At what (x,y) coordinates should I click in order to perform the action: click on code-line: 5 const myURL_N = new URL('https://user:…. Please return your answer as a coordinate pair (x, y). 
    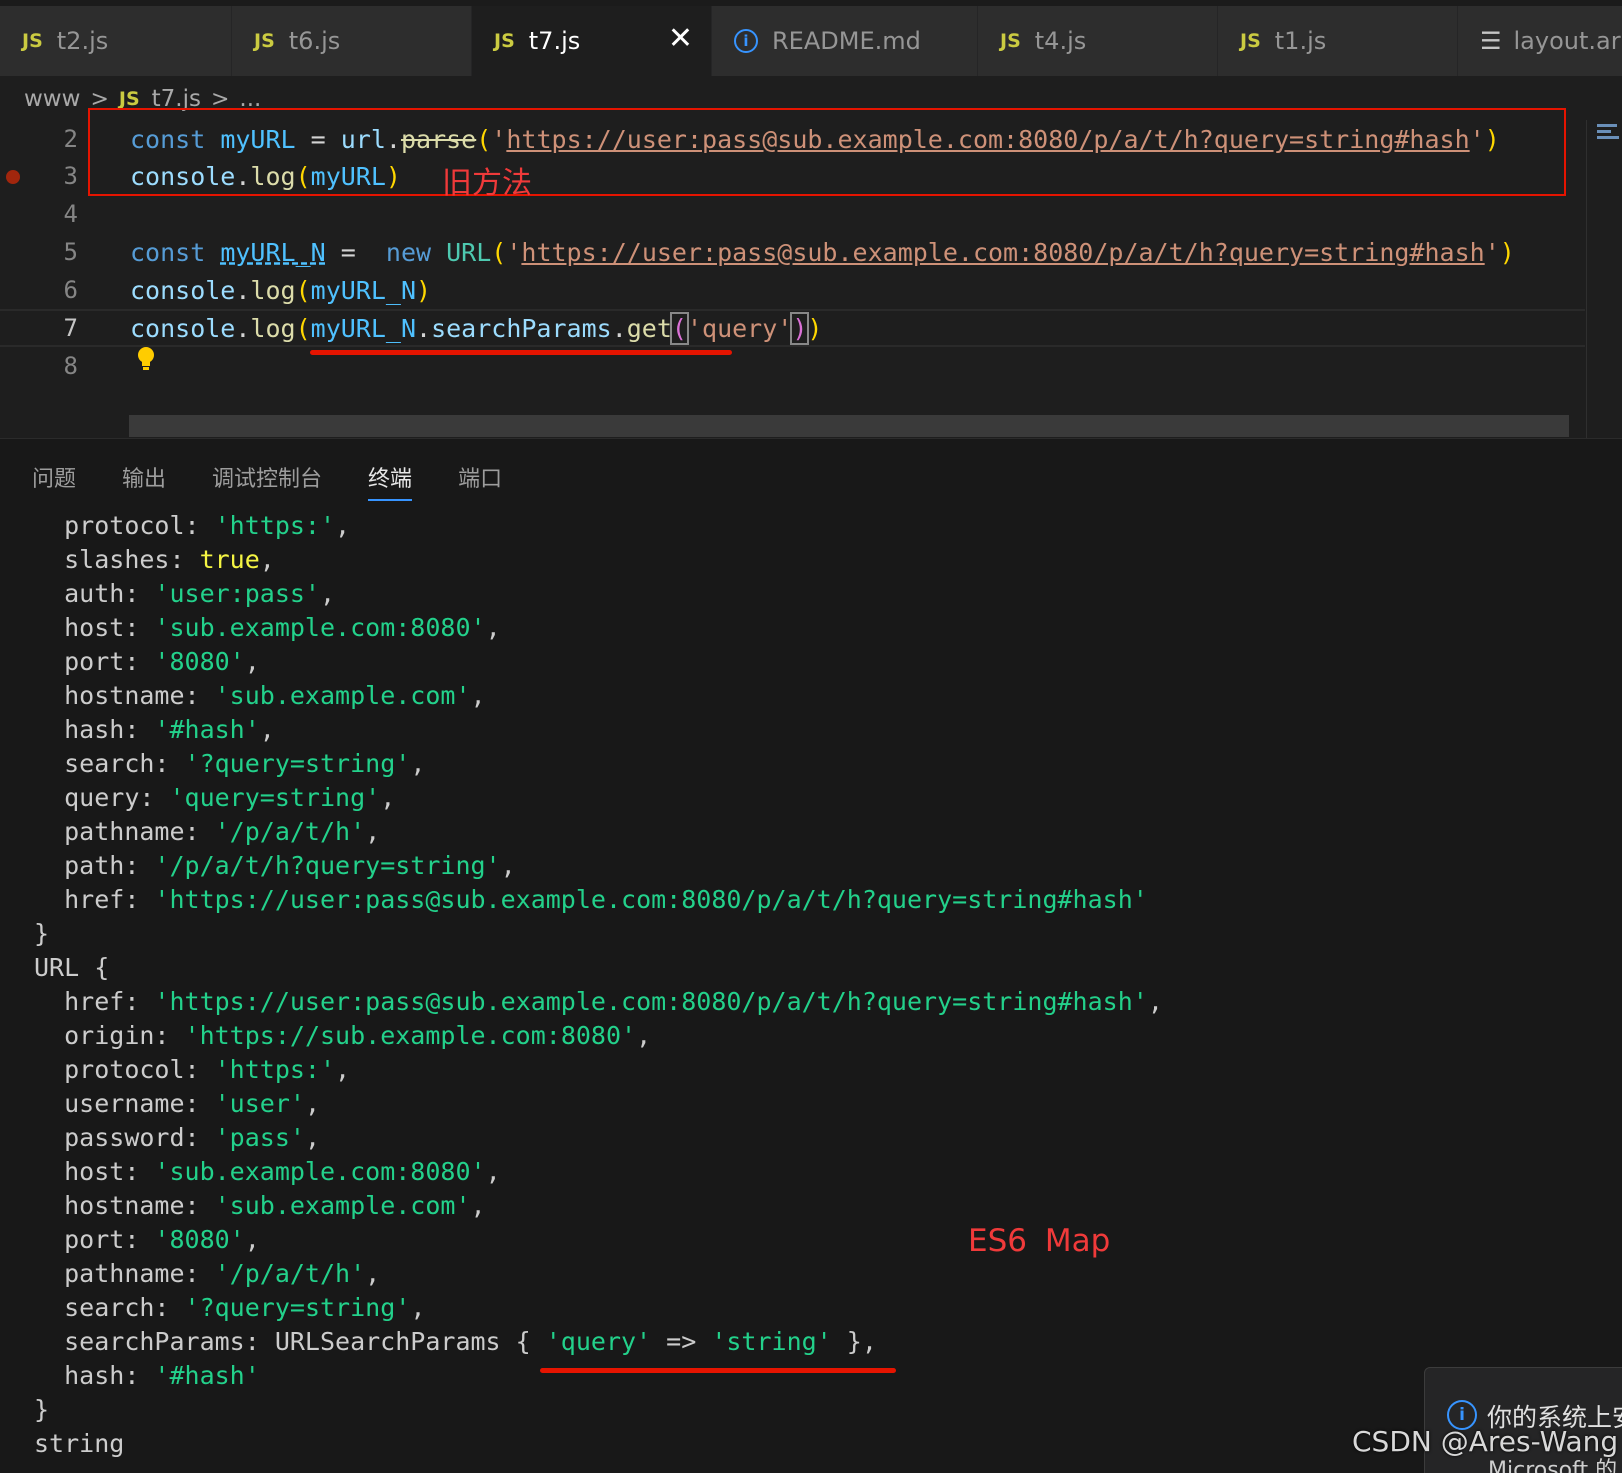
    Looking at the image, I should click on (792, 252).